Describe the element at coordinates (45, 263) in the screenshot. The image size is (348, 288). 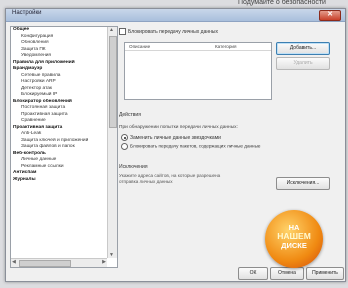
I see `horizontal-scroll-thumb` at that location.